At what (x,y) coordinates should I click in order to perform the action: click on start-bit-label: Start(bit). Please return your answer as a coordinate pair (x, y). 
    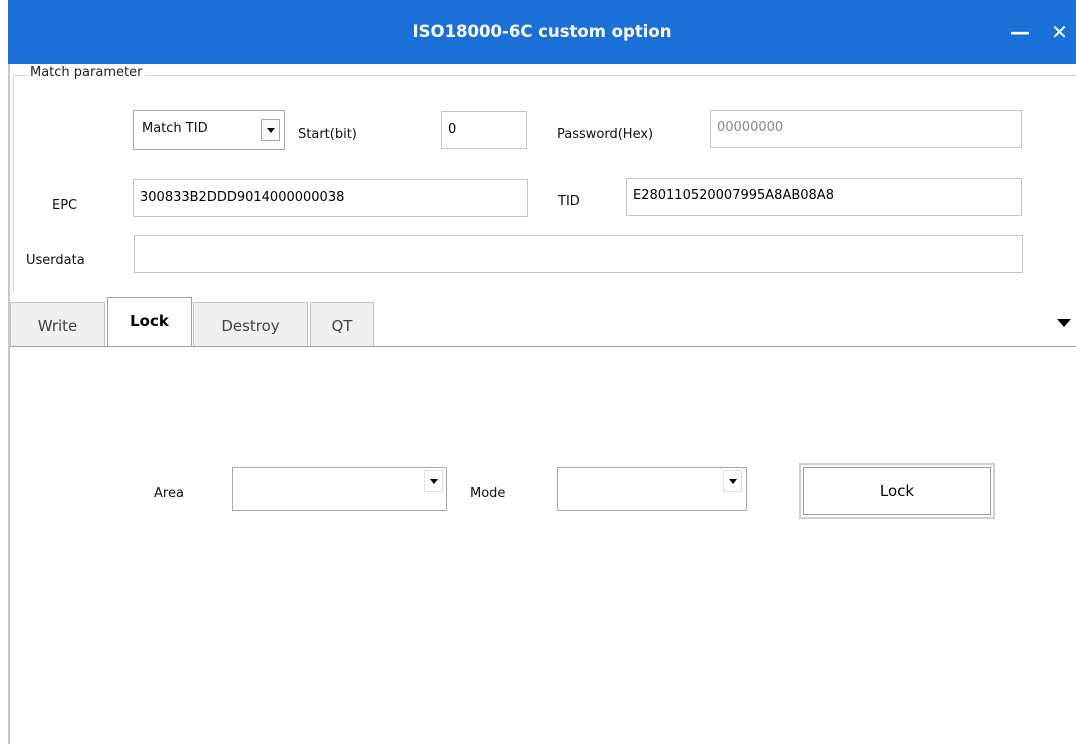
    Looking at the image, I should click on (327, 134).